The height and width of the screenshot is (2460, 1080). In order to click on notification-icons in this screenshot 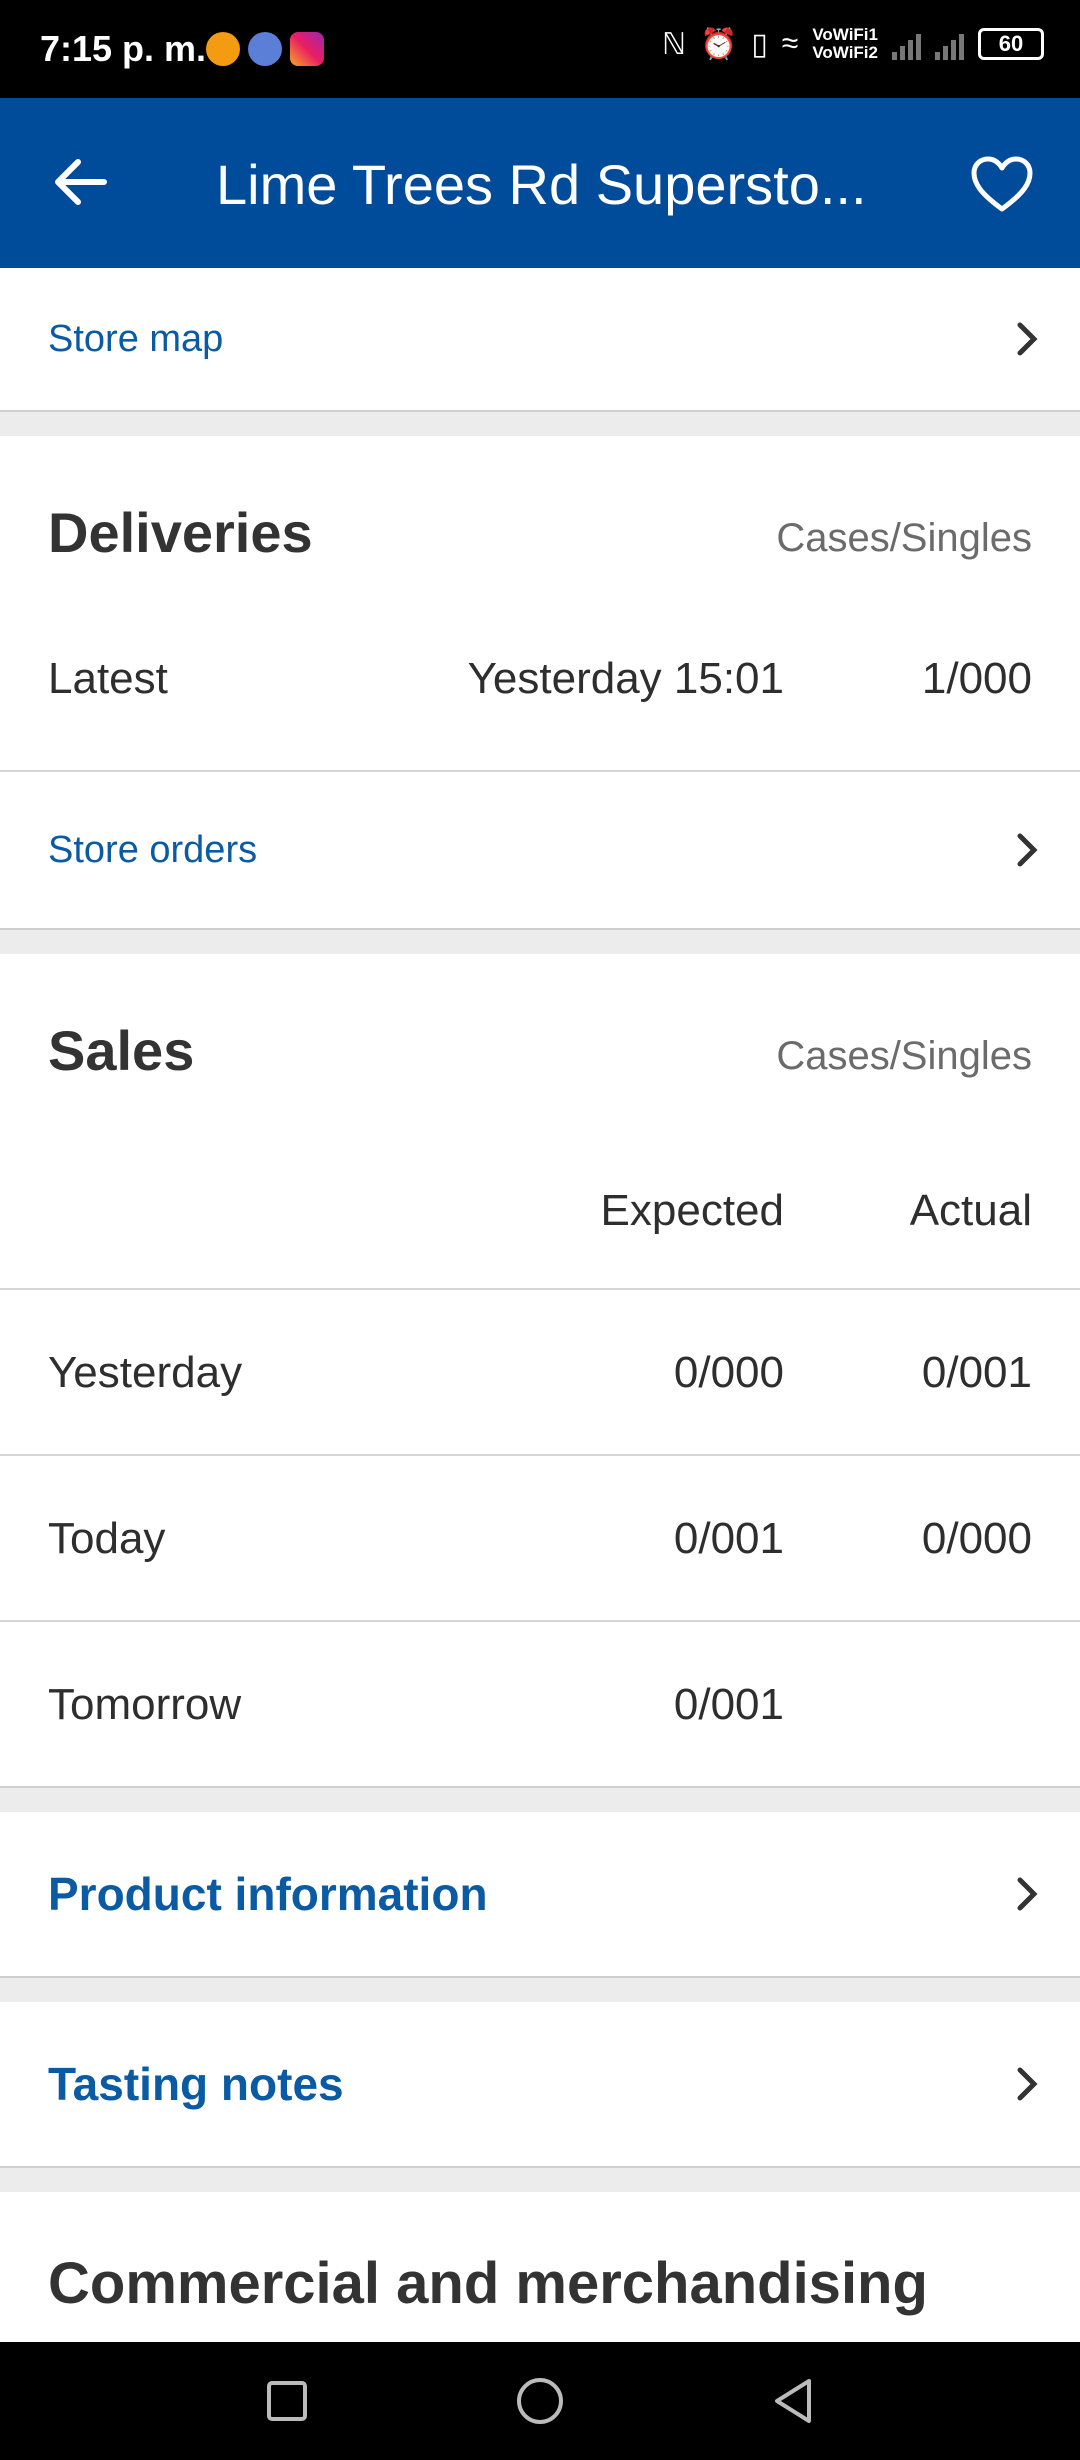, I will do `click(265, 49)`.